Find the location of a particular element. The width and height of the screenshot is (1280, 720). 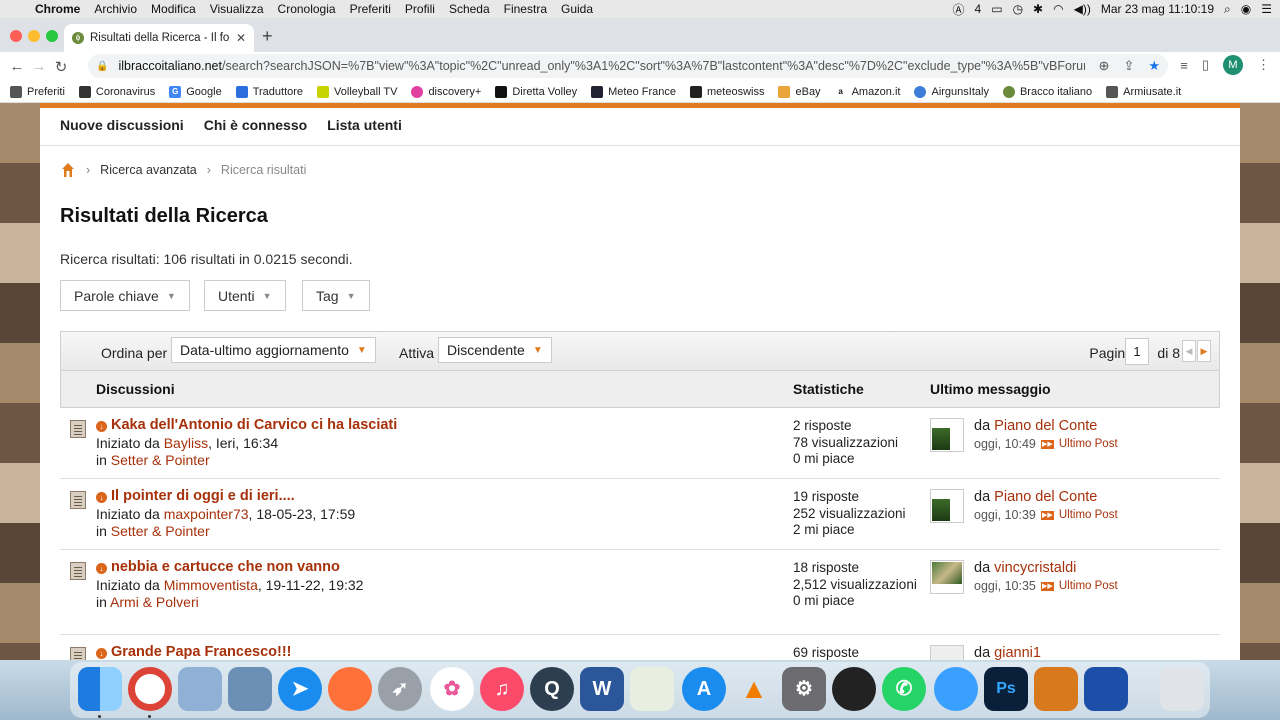

photos-icon: ✿ is located at coordinates (452, 689).